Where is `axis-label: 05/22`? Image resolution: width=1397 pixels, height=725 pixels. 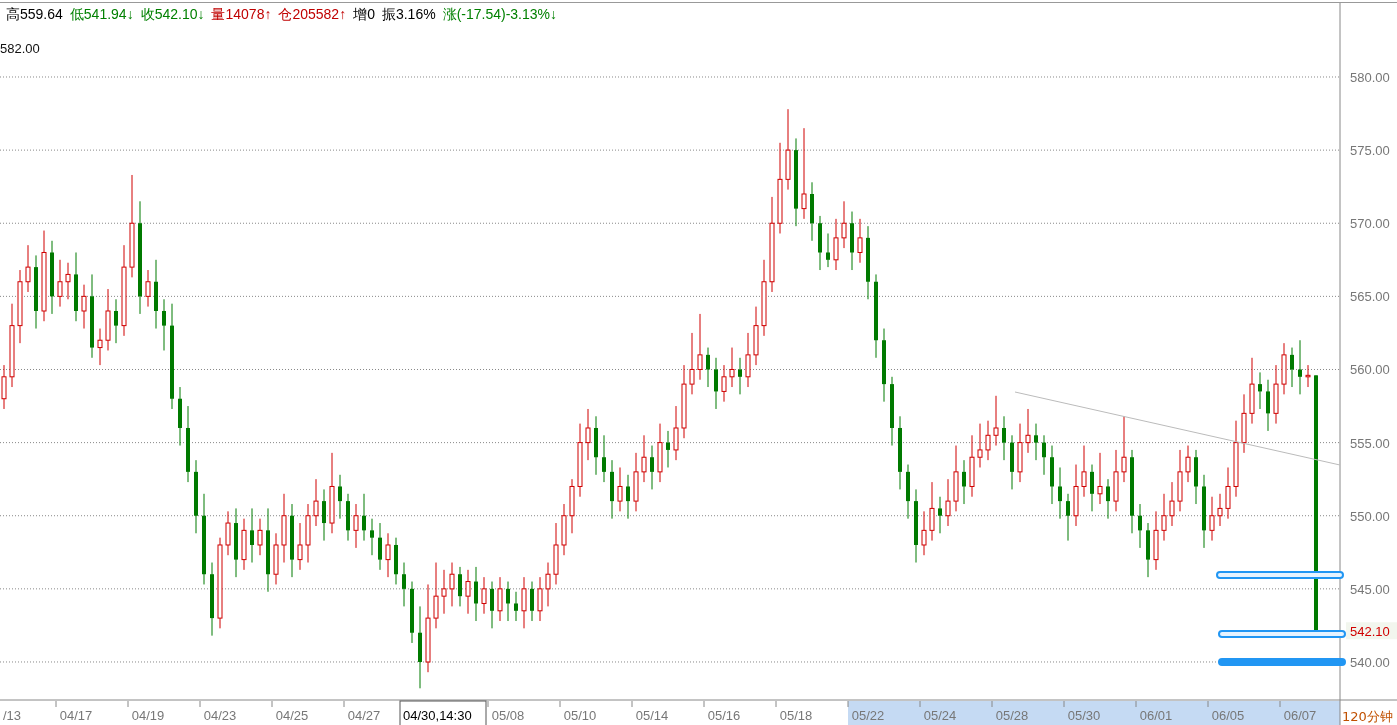
axis-label: 05/22 is located at coordinates (868, 715).